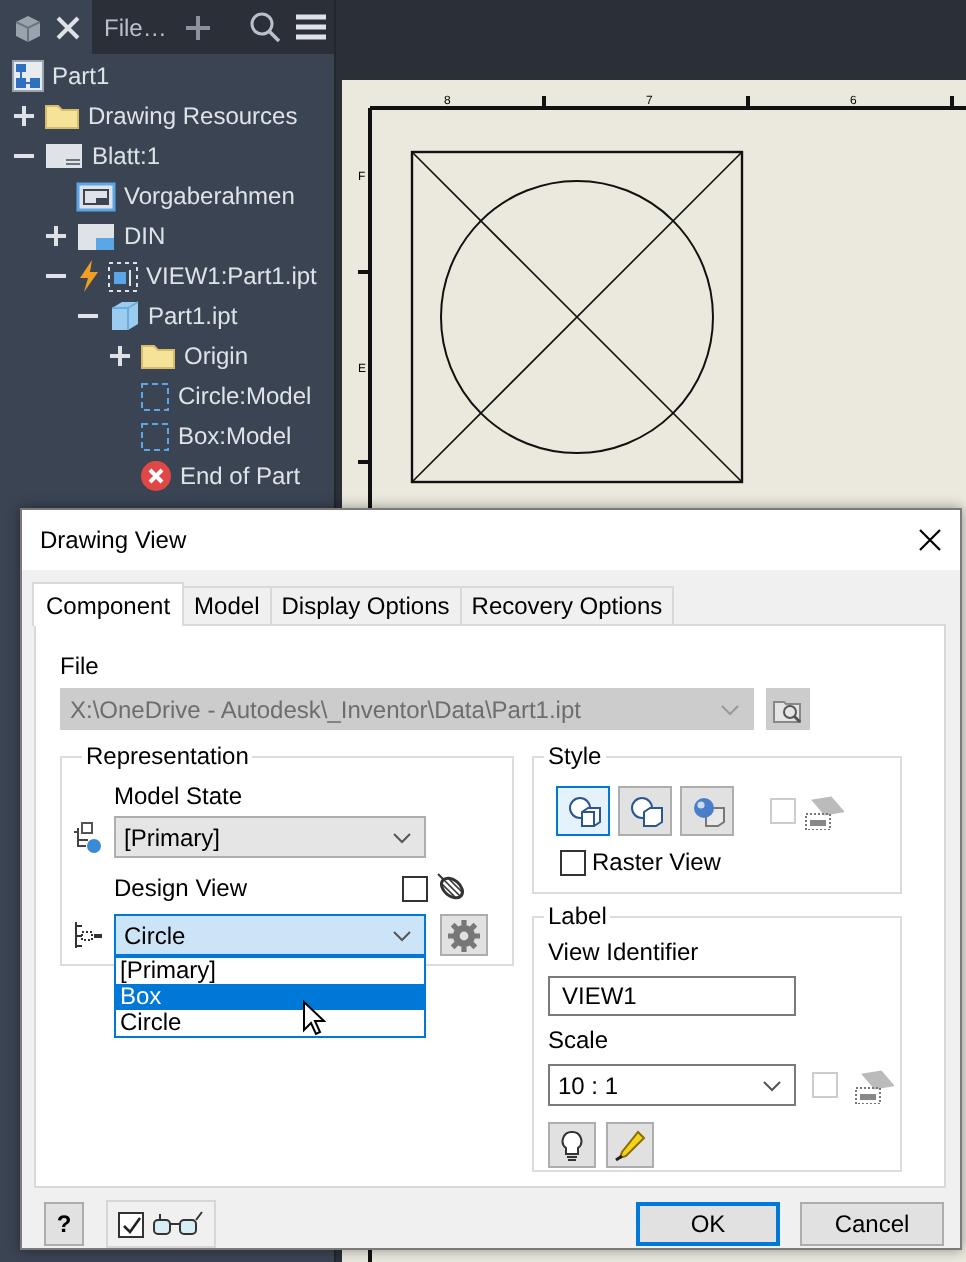 This screenshot has width=966, height=1262. Describe the element at coordinates (245, 396) in the screenshot. I see `tree-item: Circle:Model` at that location.